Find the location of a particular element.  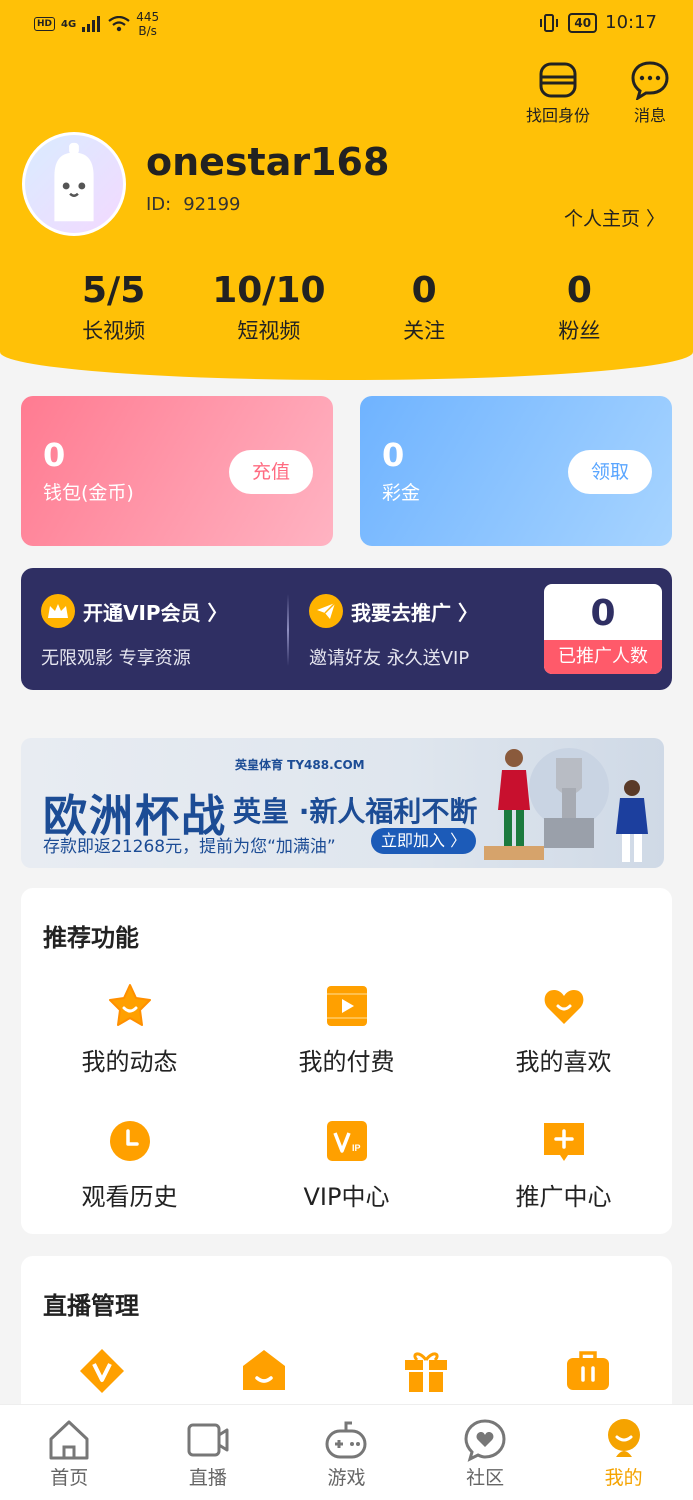

avatar is located at coordinates (74, 184).